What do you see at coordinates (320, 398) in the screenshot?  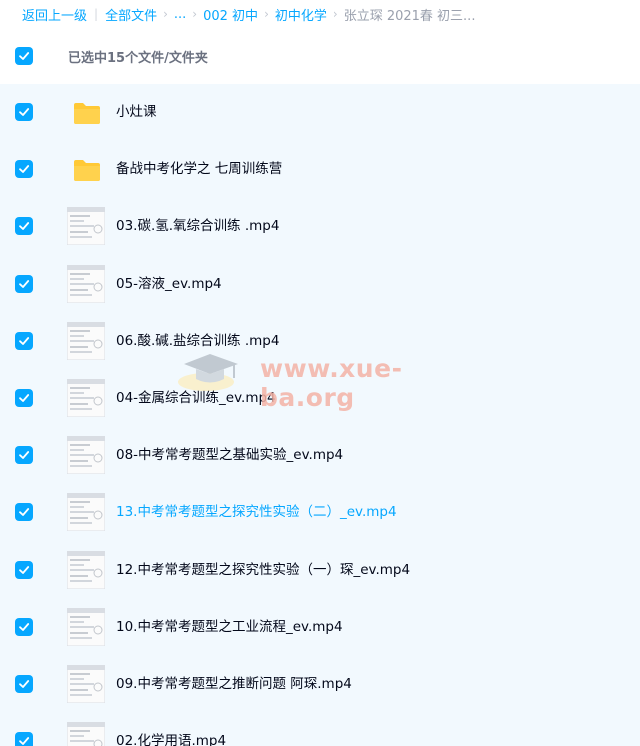 I see `file-row: 04-金属综合训练_ev.mp4` at bounding box center [320, 398].